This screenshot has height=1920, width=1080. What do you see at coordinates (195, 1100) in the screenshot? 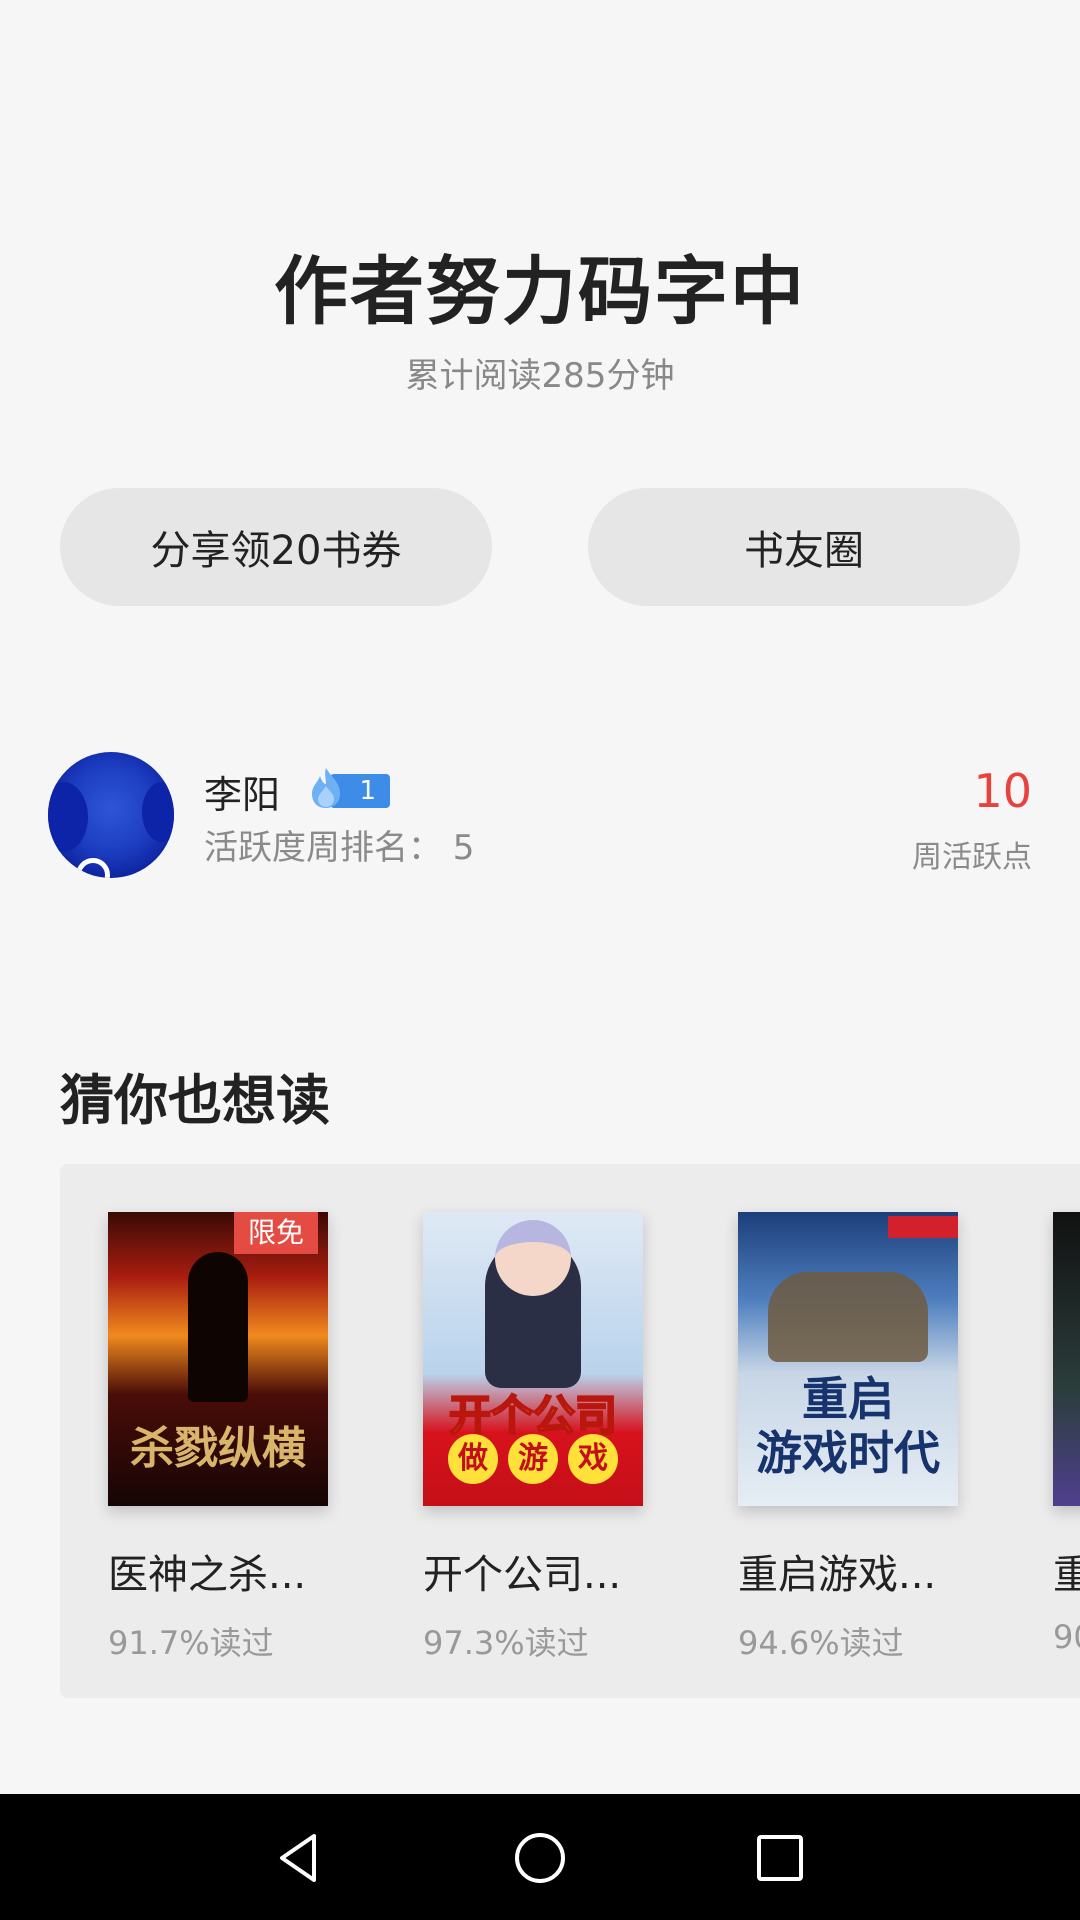
I see `recommendations-title: 猜你也想读` at bounding box center [195, 1100].